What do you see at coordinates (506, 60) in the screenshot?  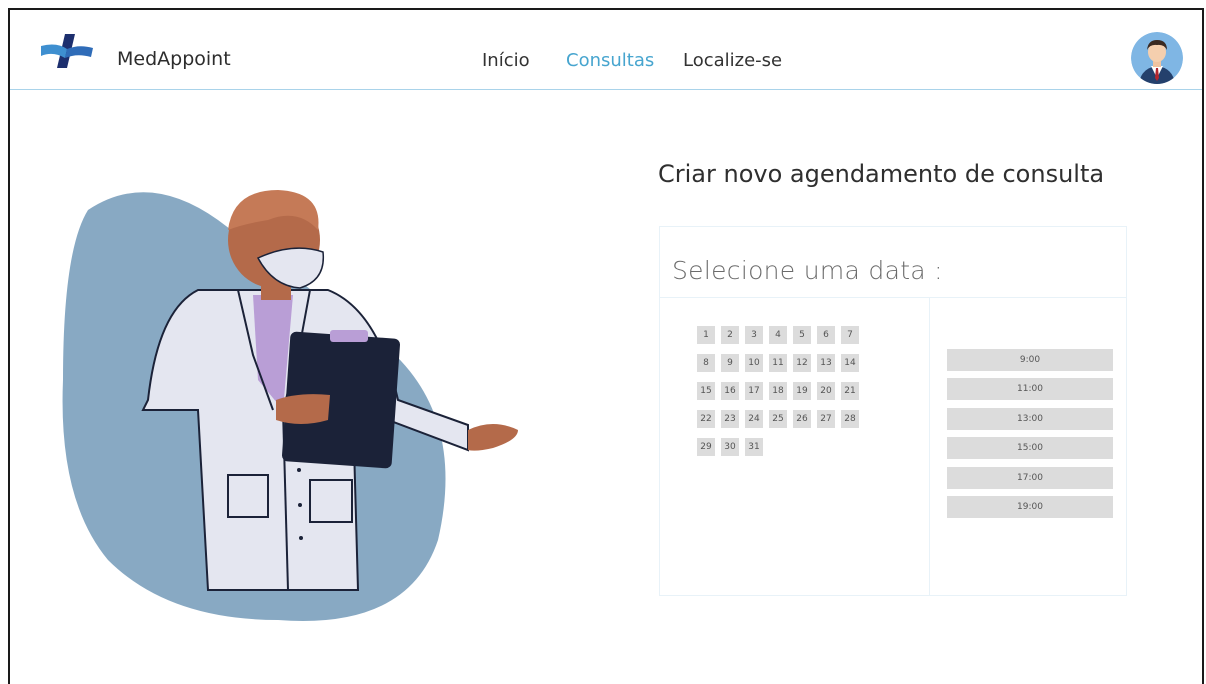 I see `nav-inicio: Início` at bounding box center [506, 60].